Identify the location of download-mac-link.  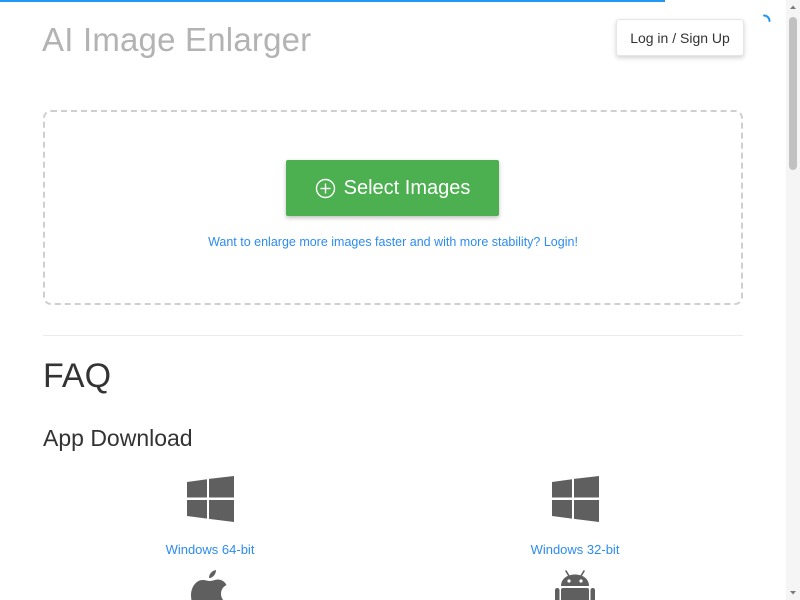
(210, 585).